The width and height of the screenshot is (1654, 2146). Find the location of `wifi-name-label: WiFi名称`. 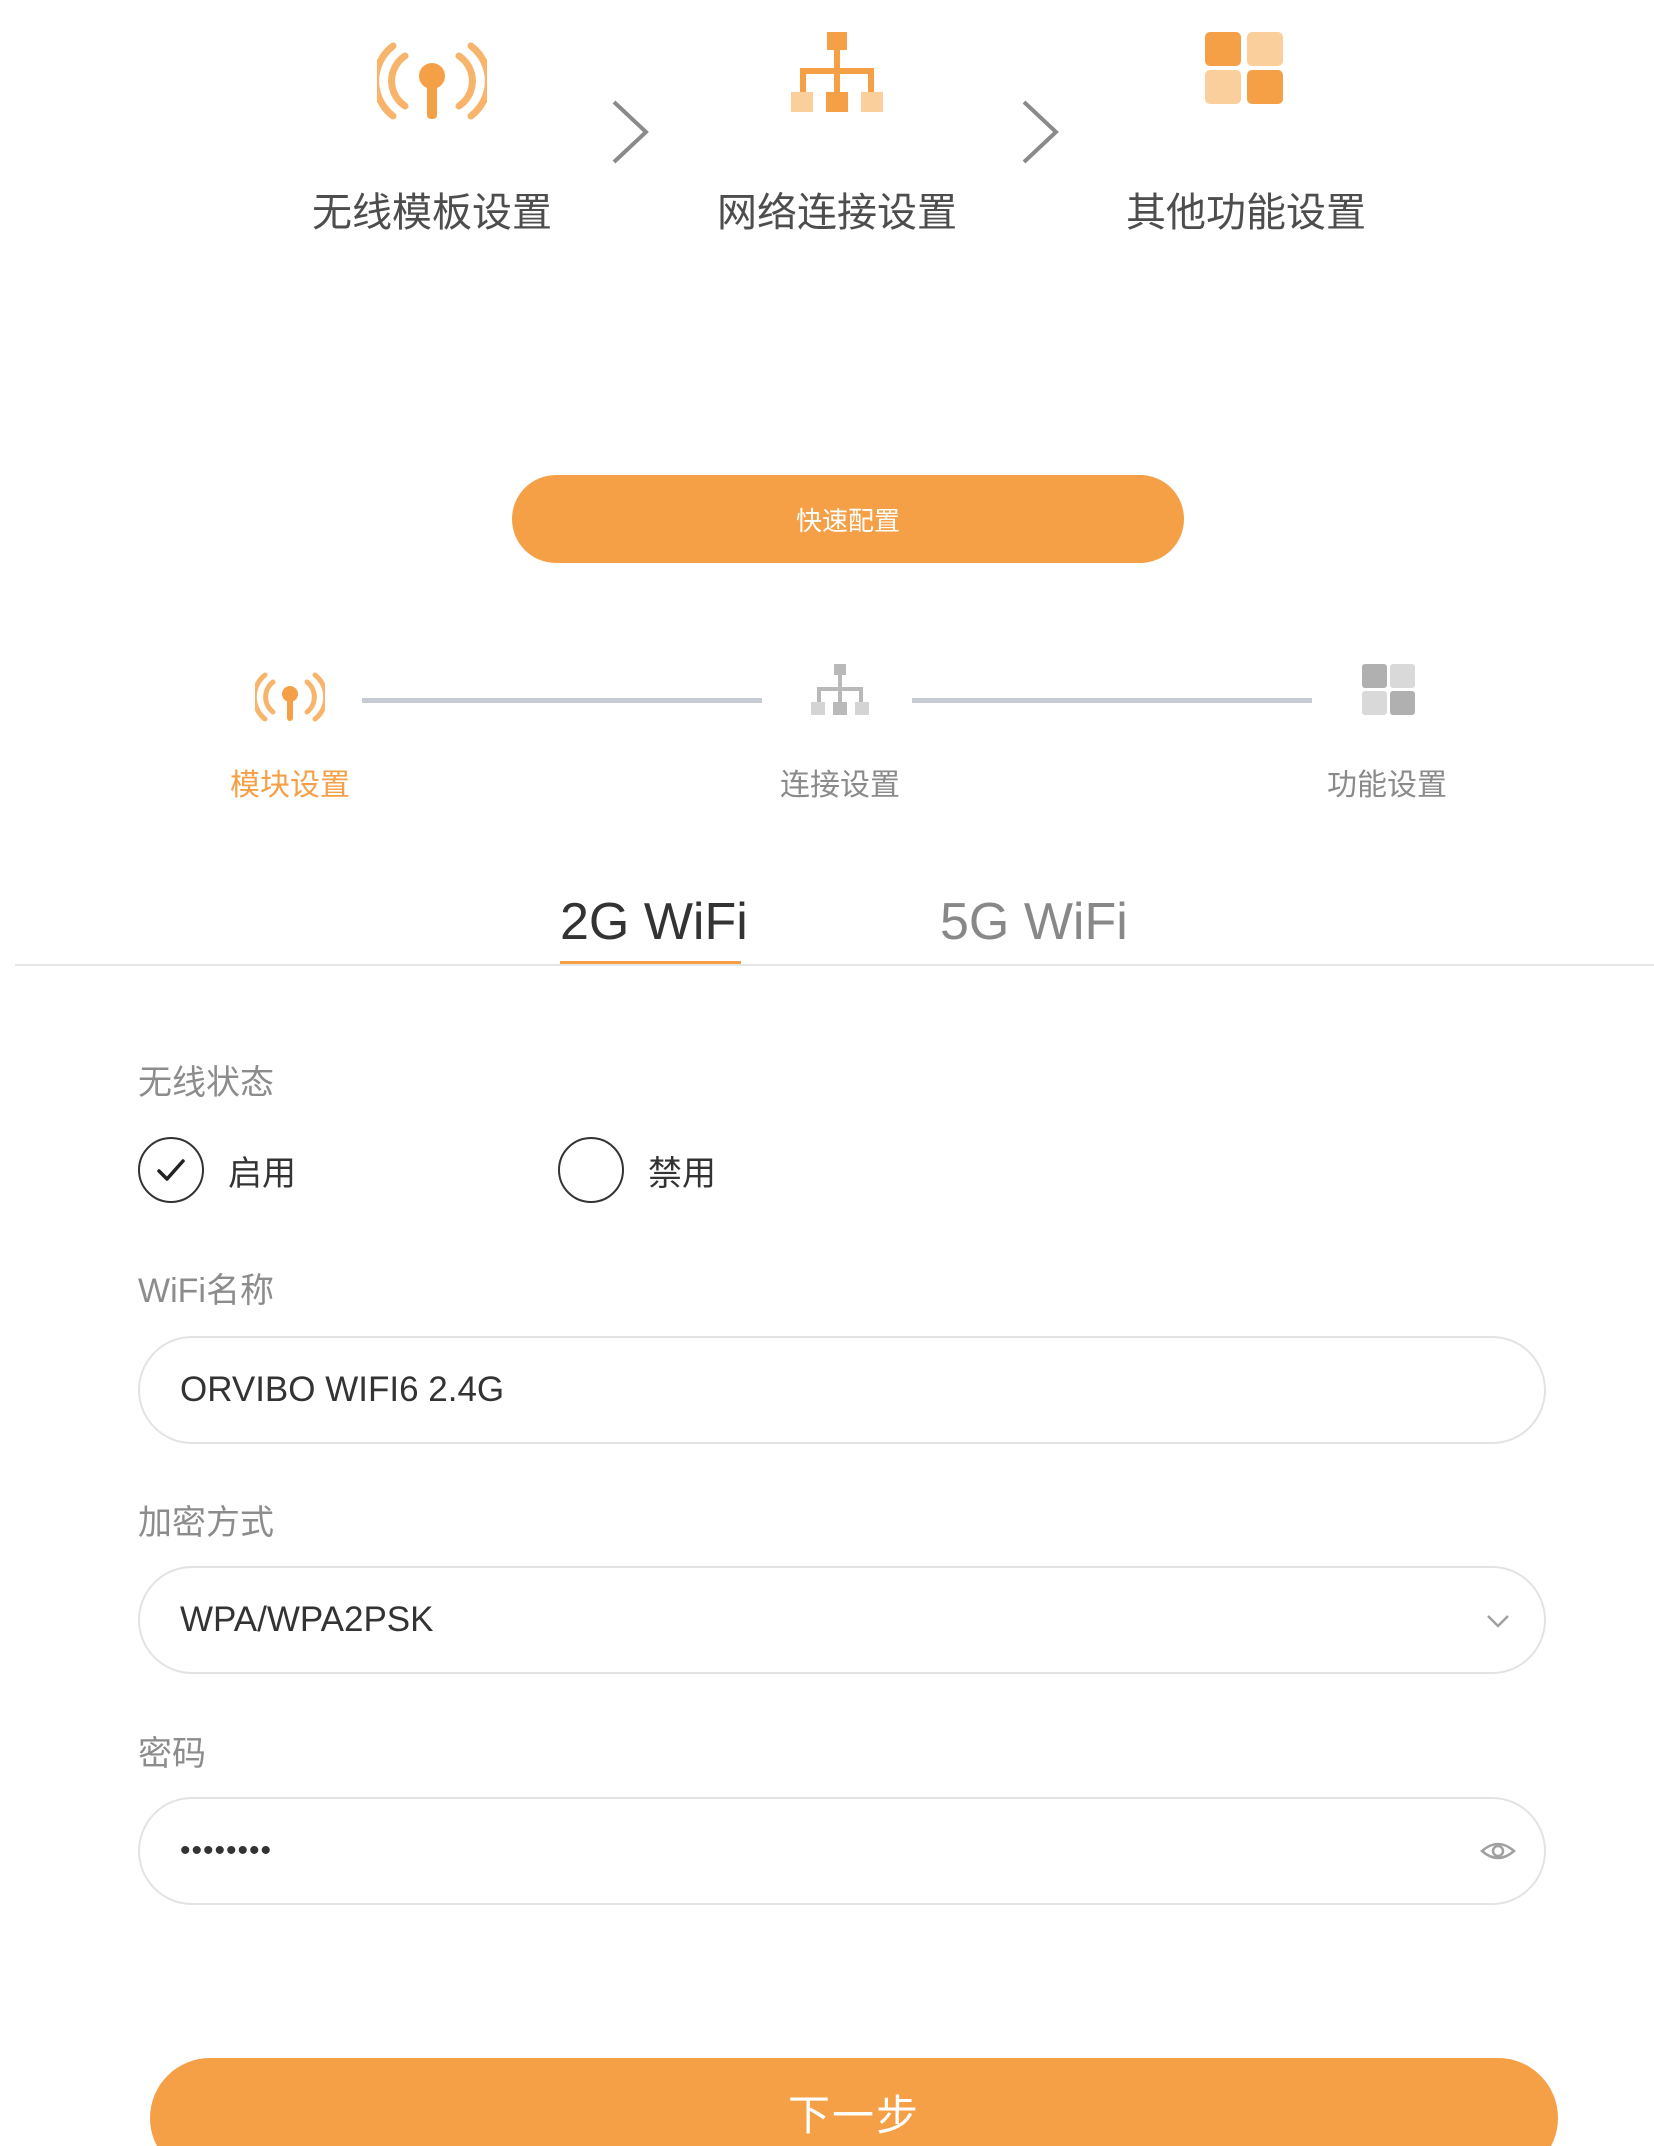

wifi-name-label: WiFi名称 is located at coordinates (206, 1291).